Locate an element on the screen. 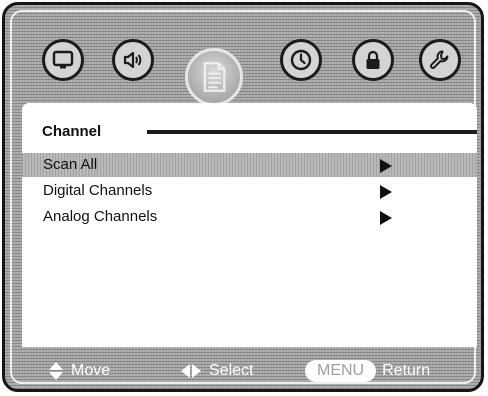  select-hint: Select is located at coordinates (217, 371).